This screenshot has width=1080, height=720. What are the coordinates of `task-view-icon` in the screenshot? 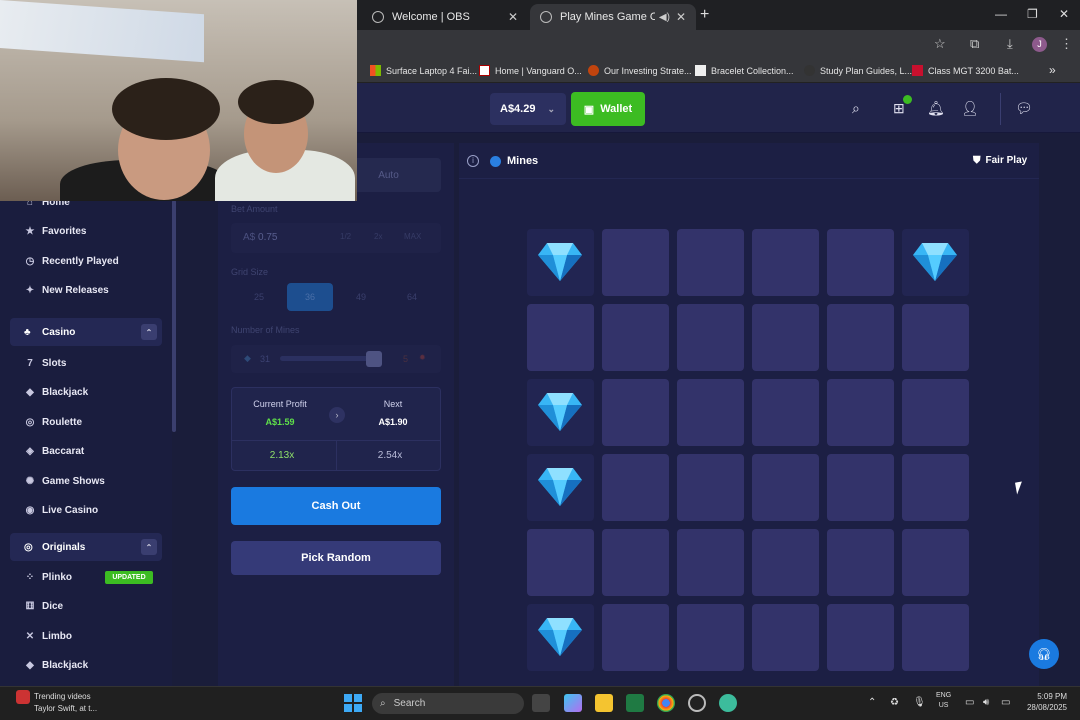 It's located at (541, 703).